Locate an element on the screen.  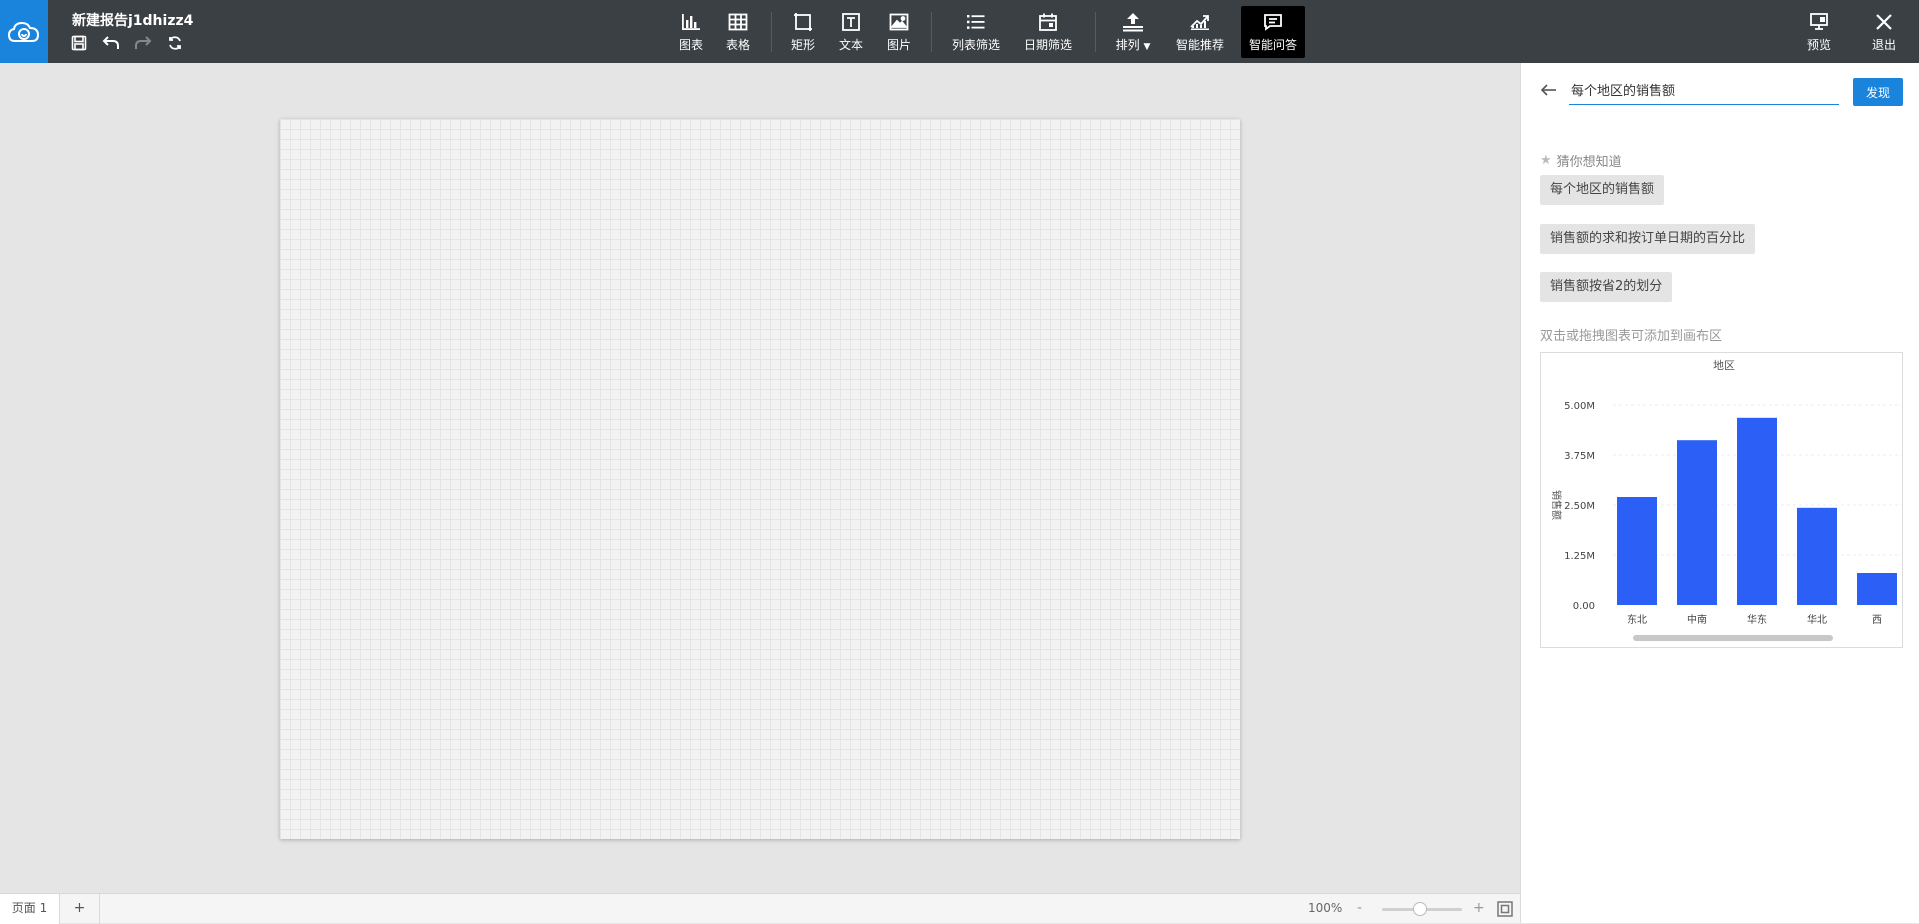
discover-button: 发现 is located at coordinates (1878, 92).